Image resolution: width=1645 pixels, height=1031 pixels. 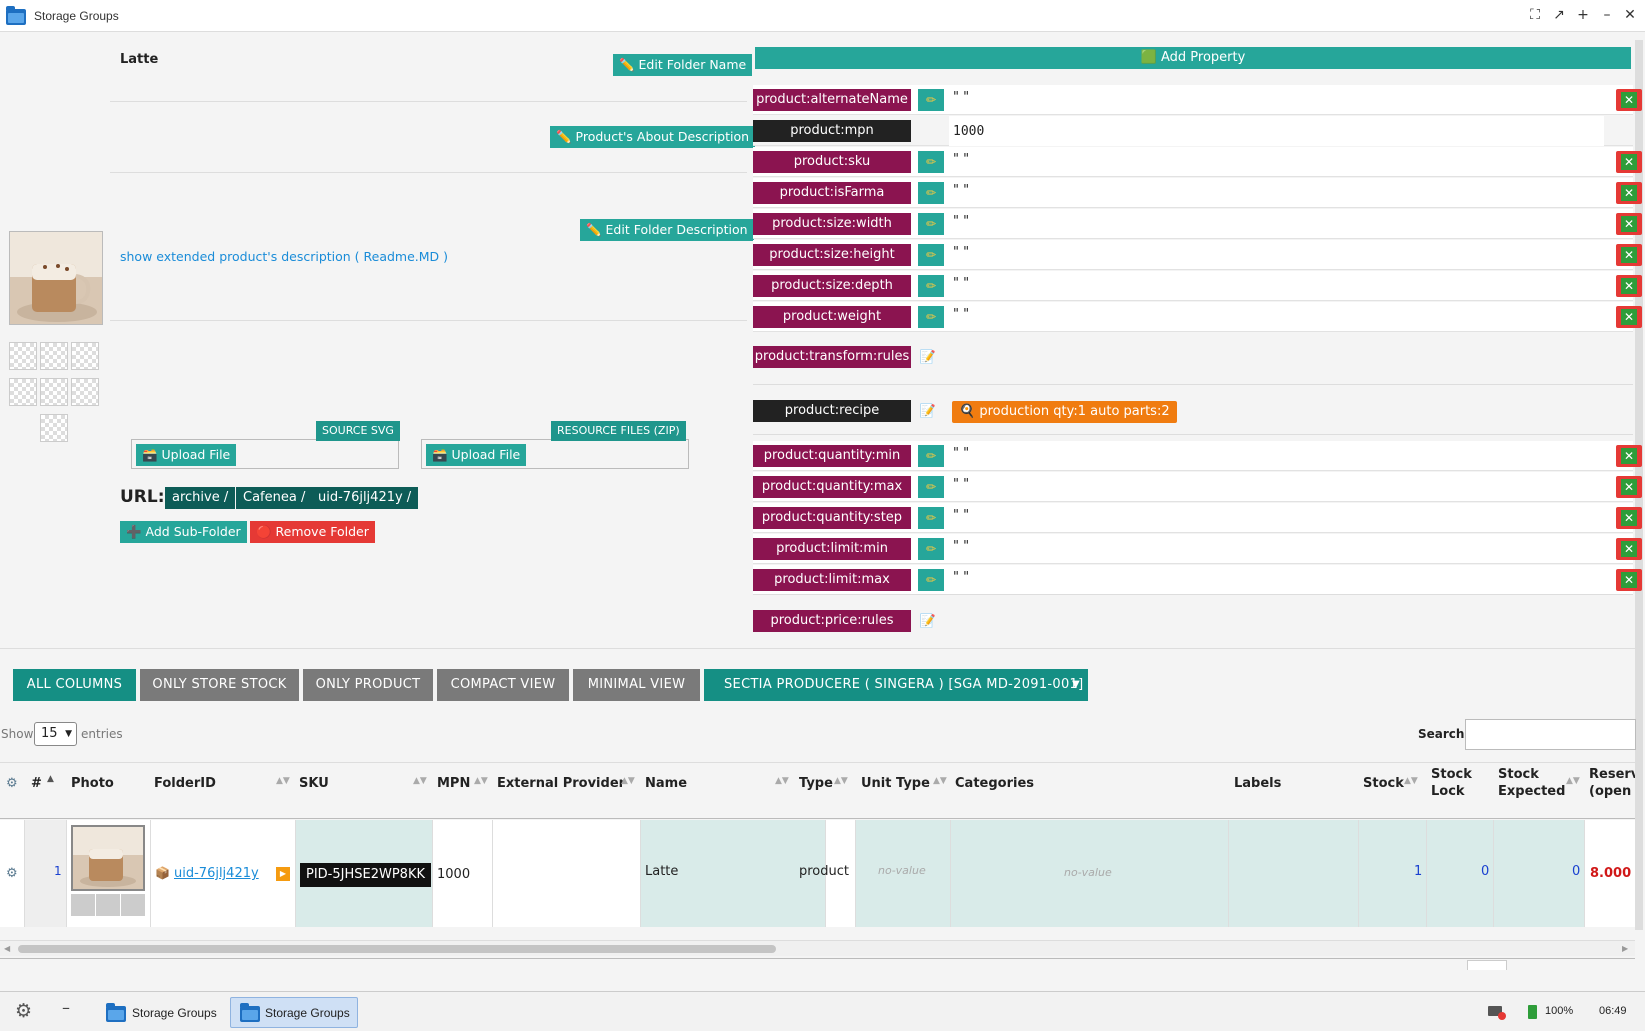 What do you see at coordinates (895, 783) in the screenshot?
I see `col-unit-type: Unit Type` at bounding box center [895, 783].